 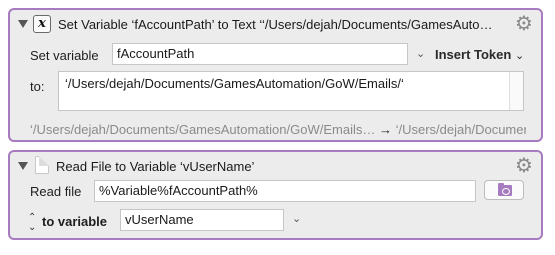 What do you see at coordinates (202, 220) in the screenshot?
I see `variable-name-field: vUserName` at bounding box center [202, 220].